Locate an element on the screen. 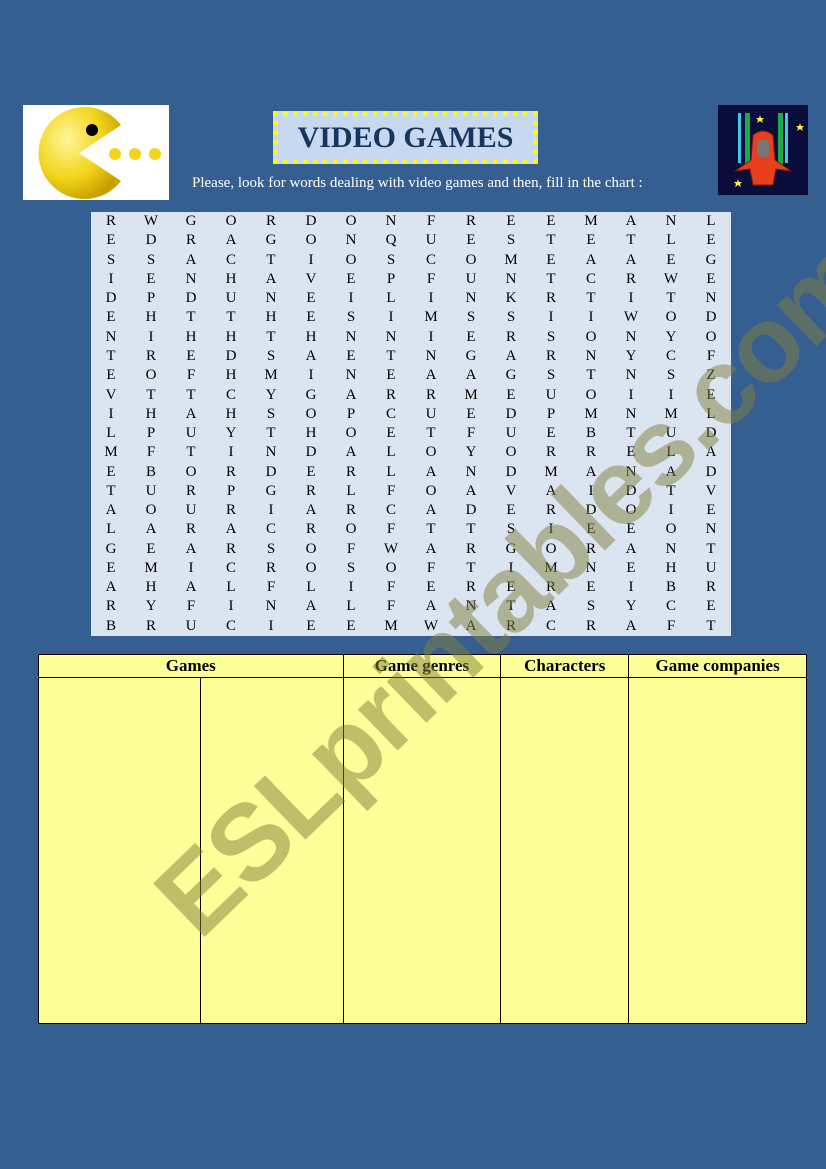 This screenshot has width=826, height=1169. characters-cell is located at coordinates (565, 850).